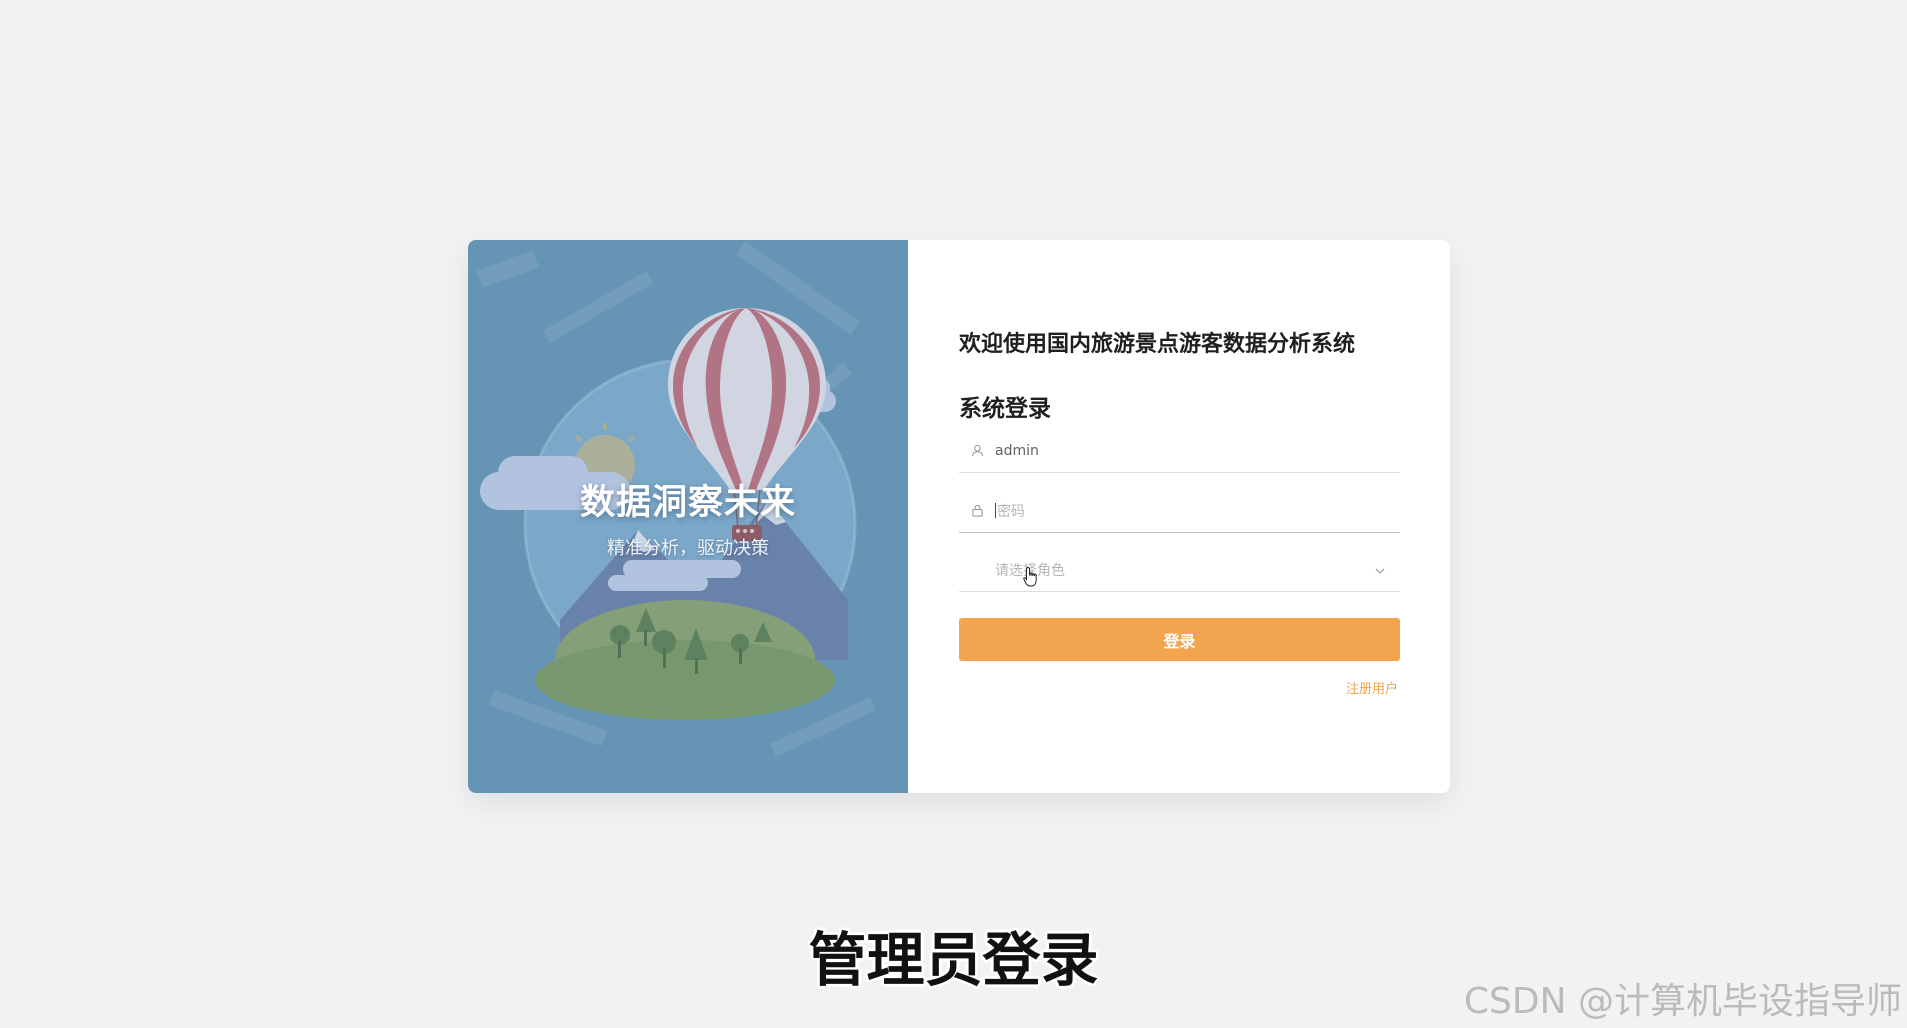 The width and height of the screenshot is (1907, 1028). Describe the element at coordinates (1157, 344) in the screenshot. I see `welcome-title: 欢迎使用国内旅游景点游客数据分析系统` at that location.